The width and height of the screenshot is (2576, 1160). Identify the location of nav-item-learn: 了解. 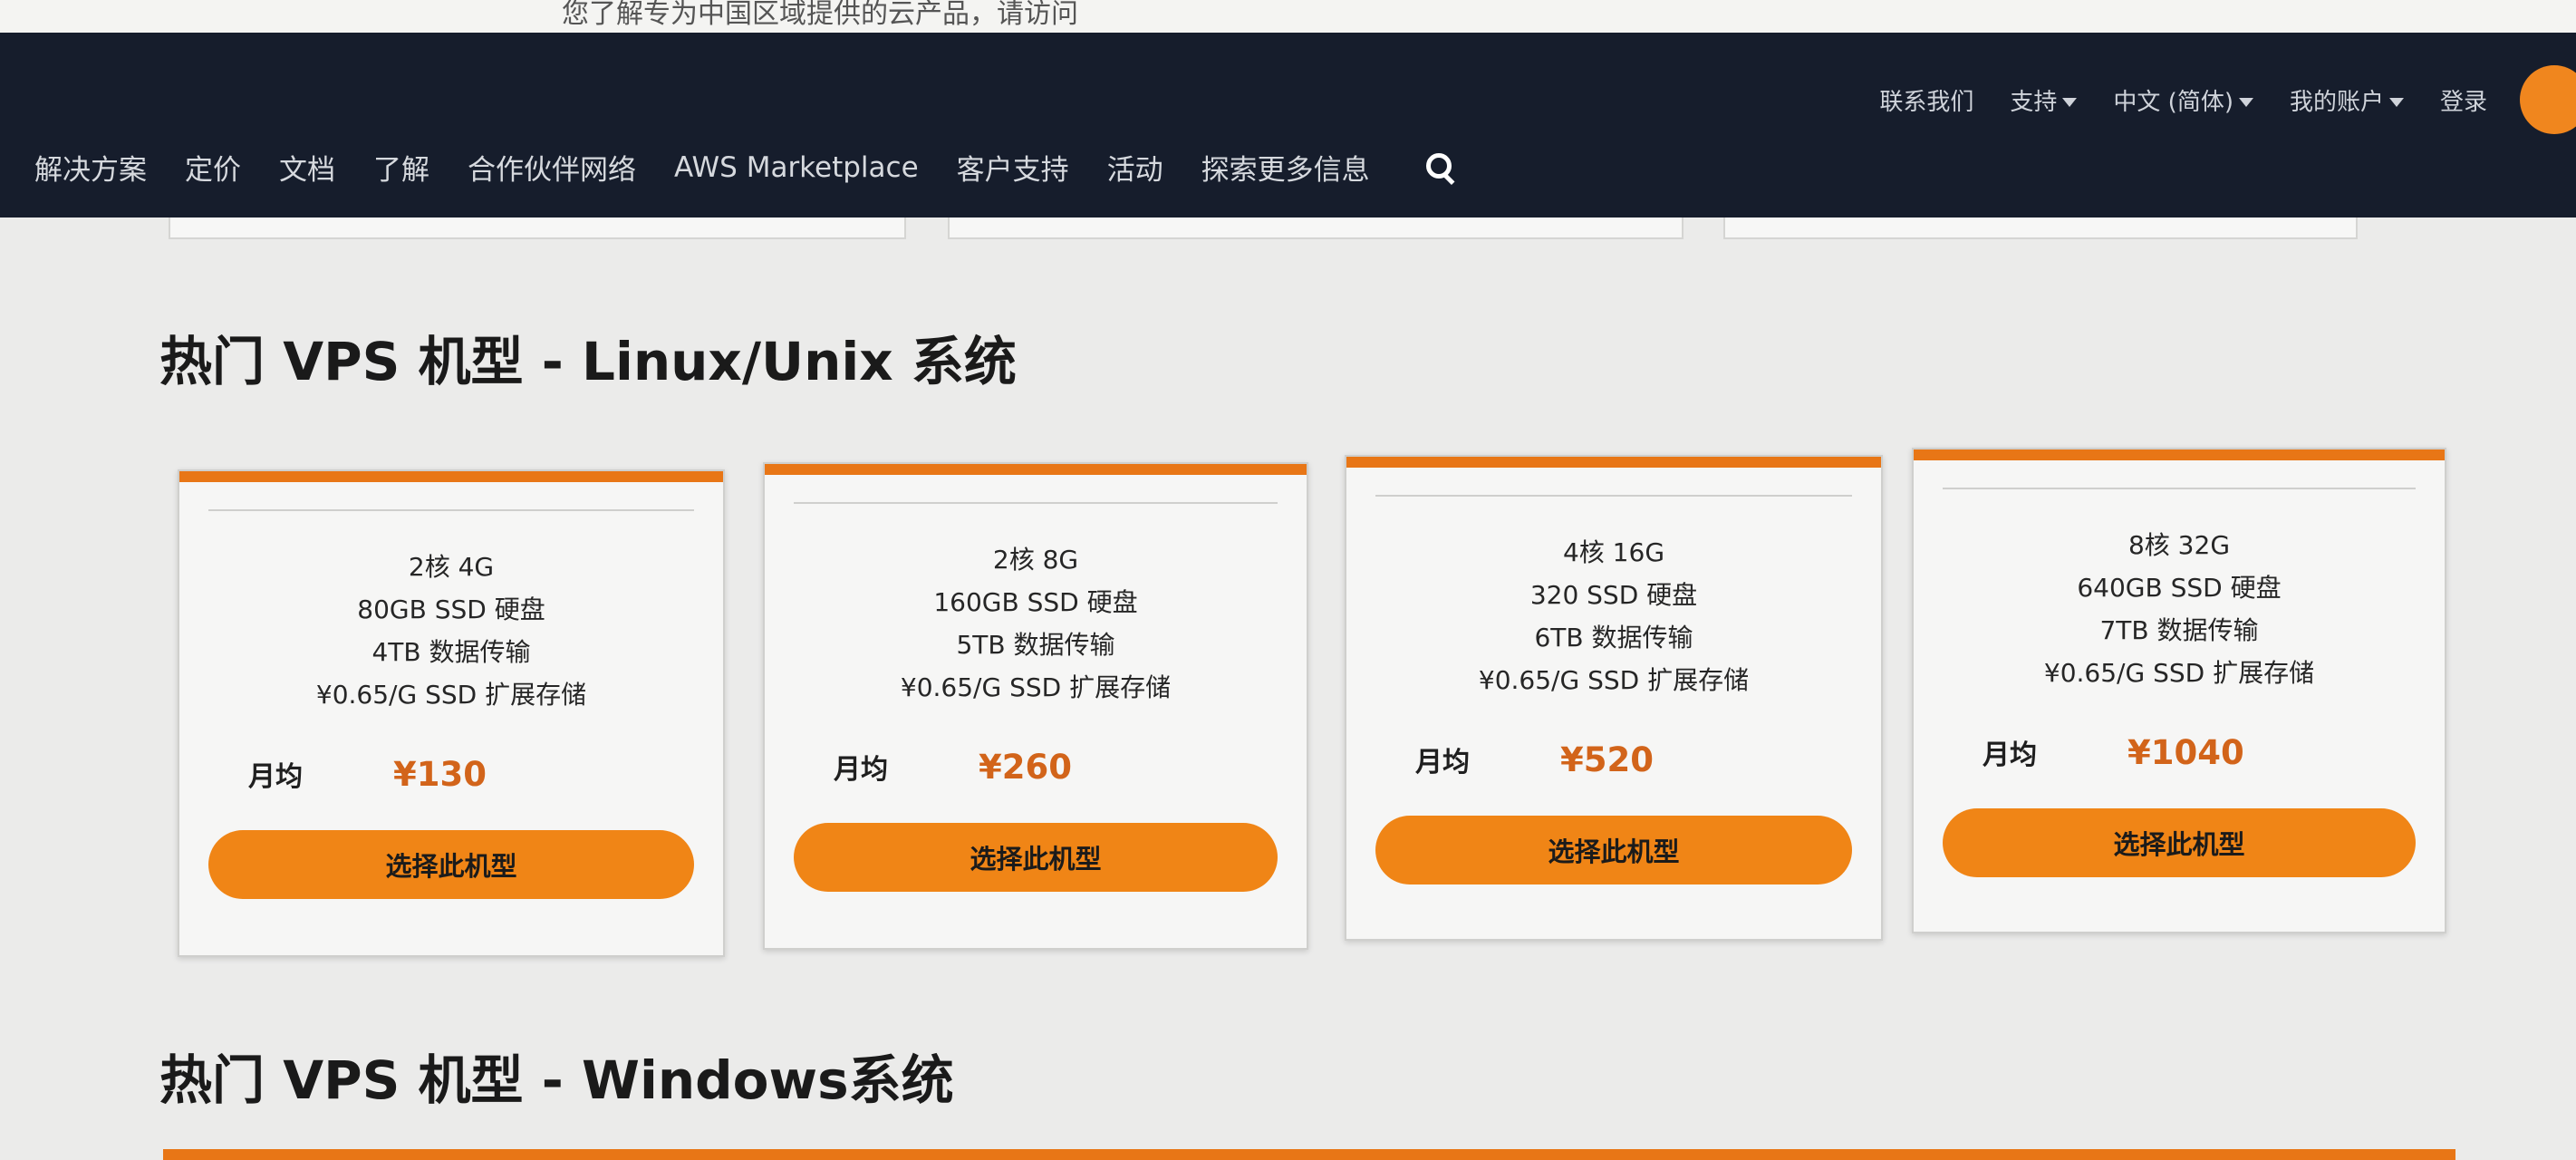
(401, 167).